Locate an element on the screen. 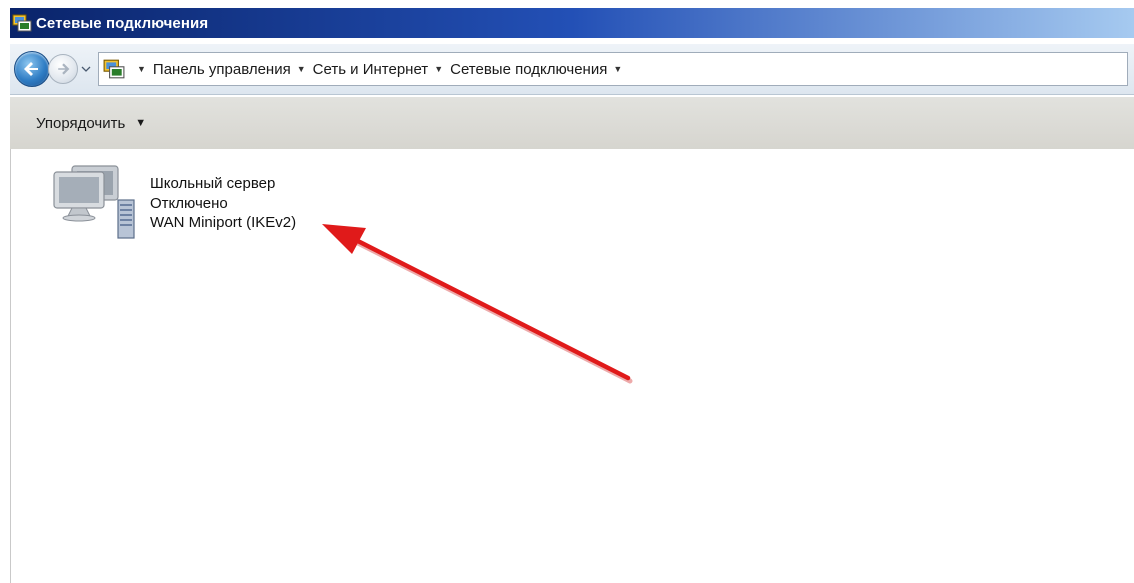  chevron-down-icon is located at coordinates (86, 69).